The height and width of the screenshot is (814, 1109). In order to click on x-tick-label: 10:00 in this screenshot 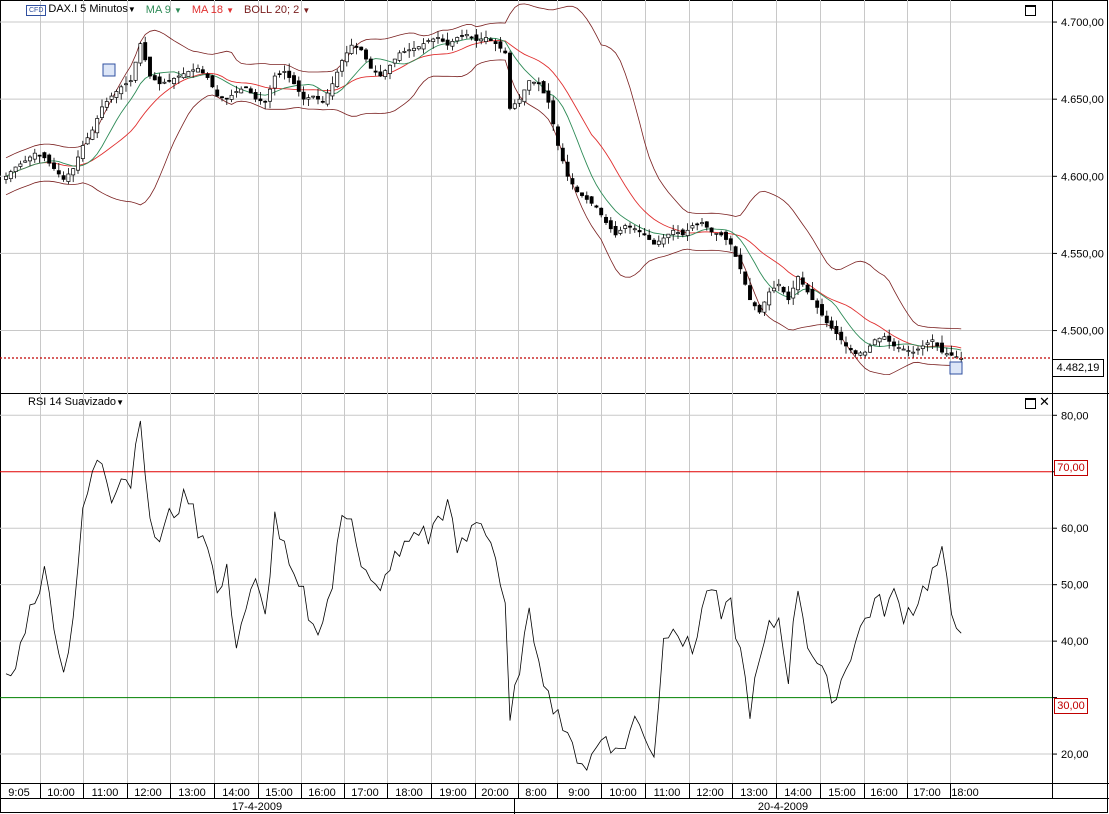, I will do `click(623, 793)`.